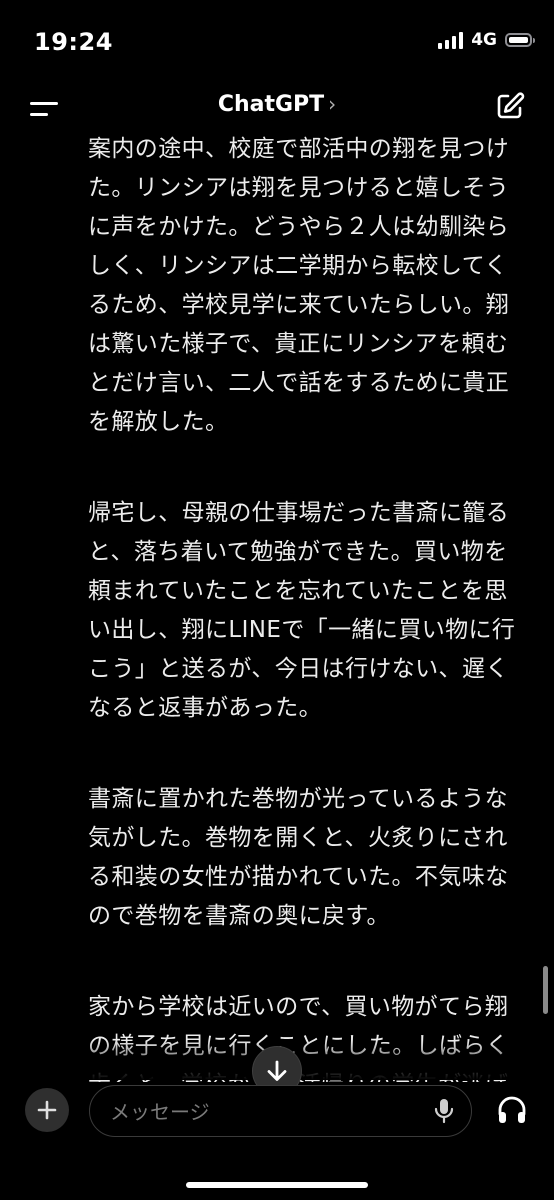 Image resolution: width=554 pixels, height=1200 pixels. I want to click on attach-button, so click(47, 1110).